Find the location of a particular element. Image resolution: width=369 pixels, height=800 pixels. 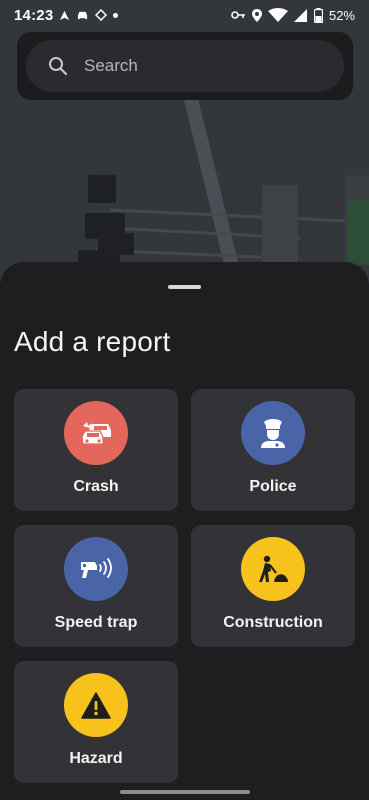

sheet-title: Add a report is located at coordinates (92, 341).